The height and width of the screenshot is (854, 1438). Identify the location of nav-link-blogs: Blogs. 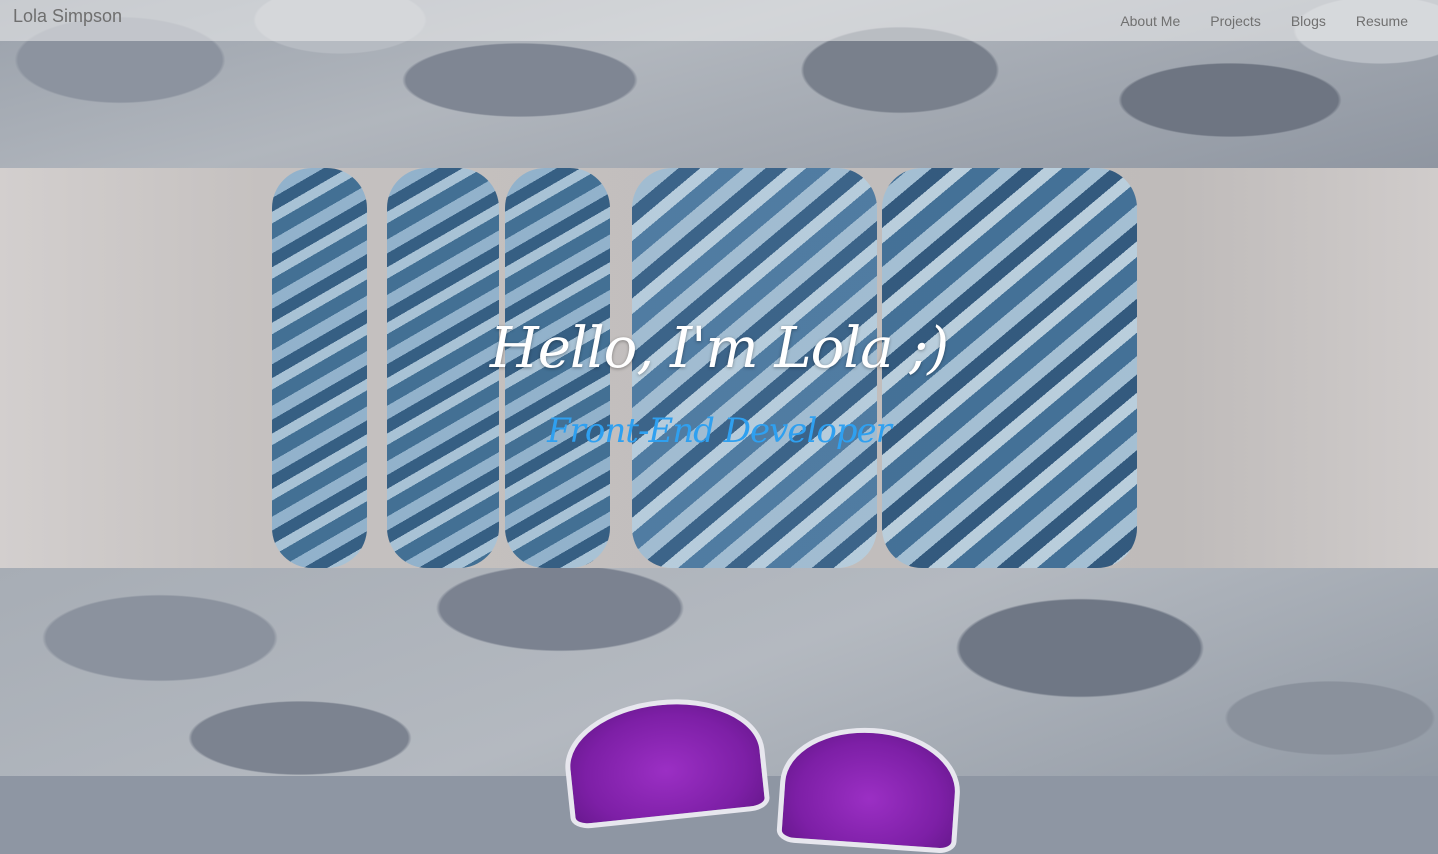
(1308, 21).